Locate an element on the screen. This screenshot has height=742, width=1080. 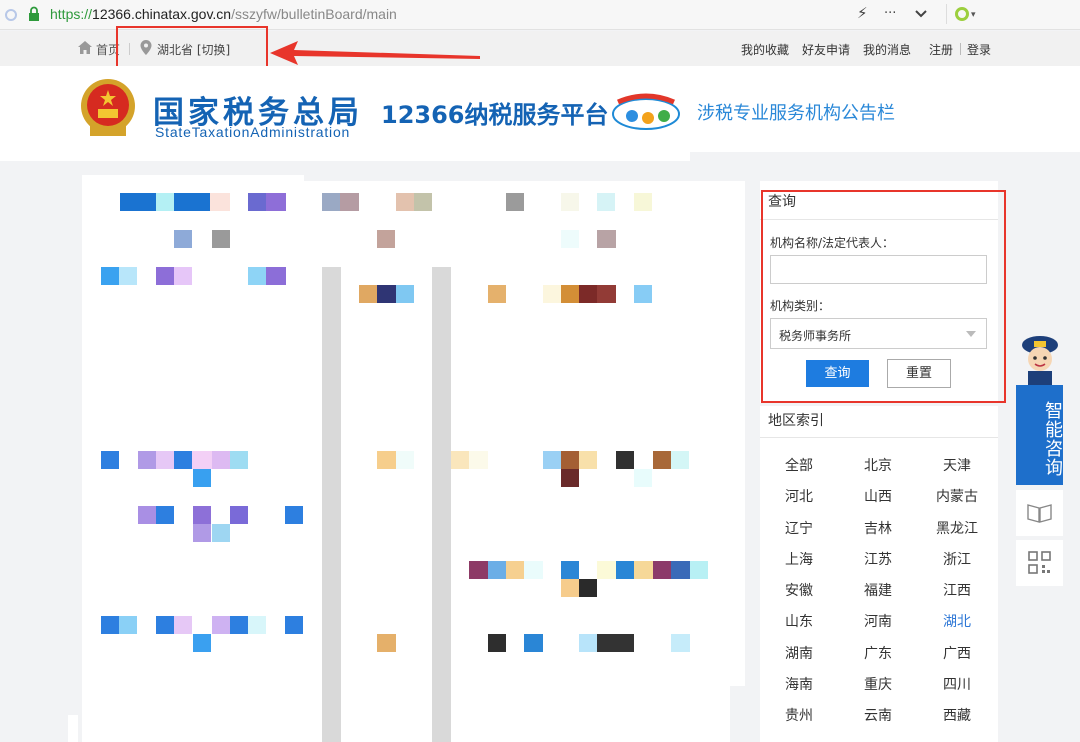
region-link: 浙江 is located at coordinates (957, 559).